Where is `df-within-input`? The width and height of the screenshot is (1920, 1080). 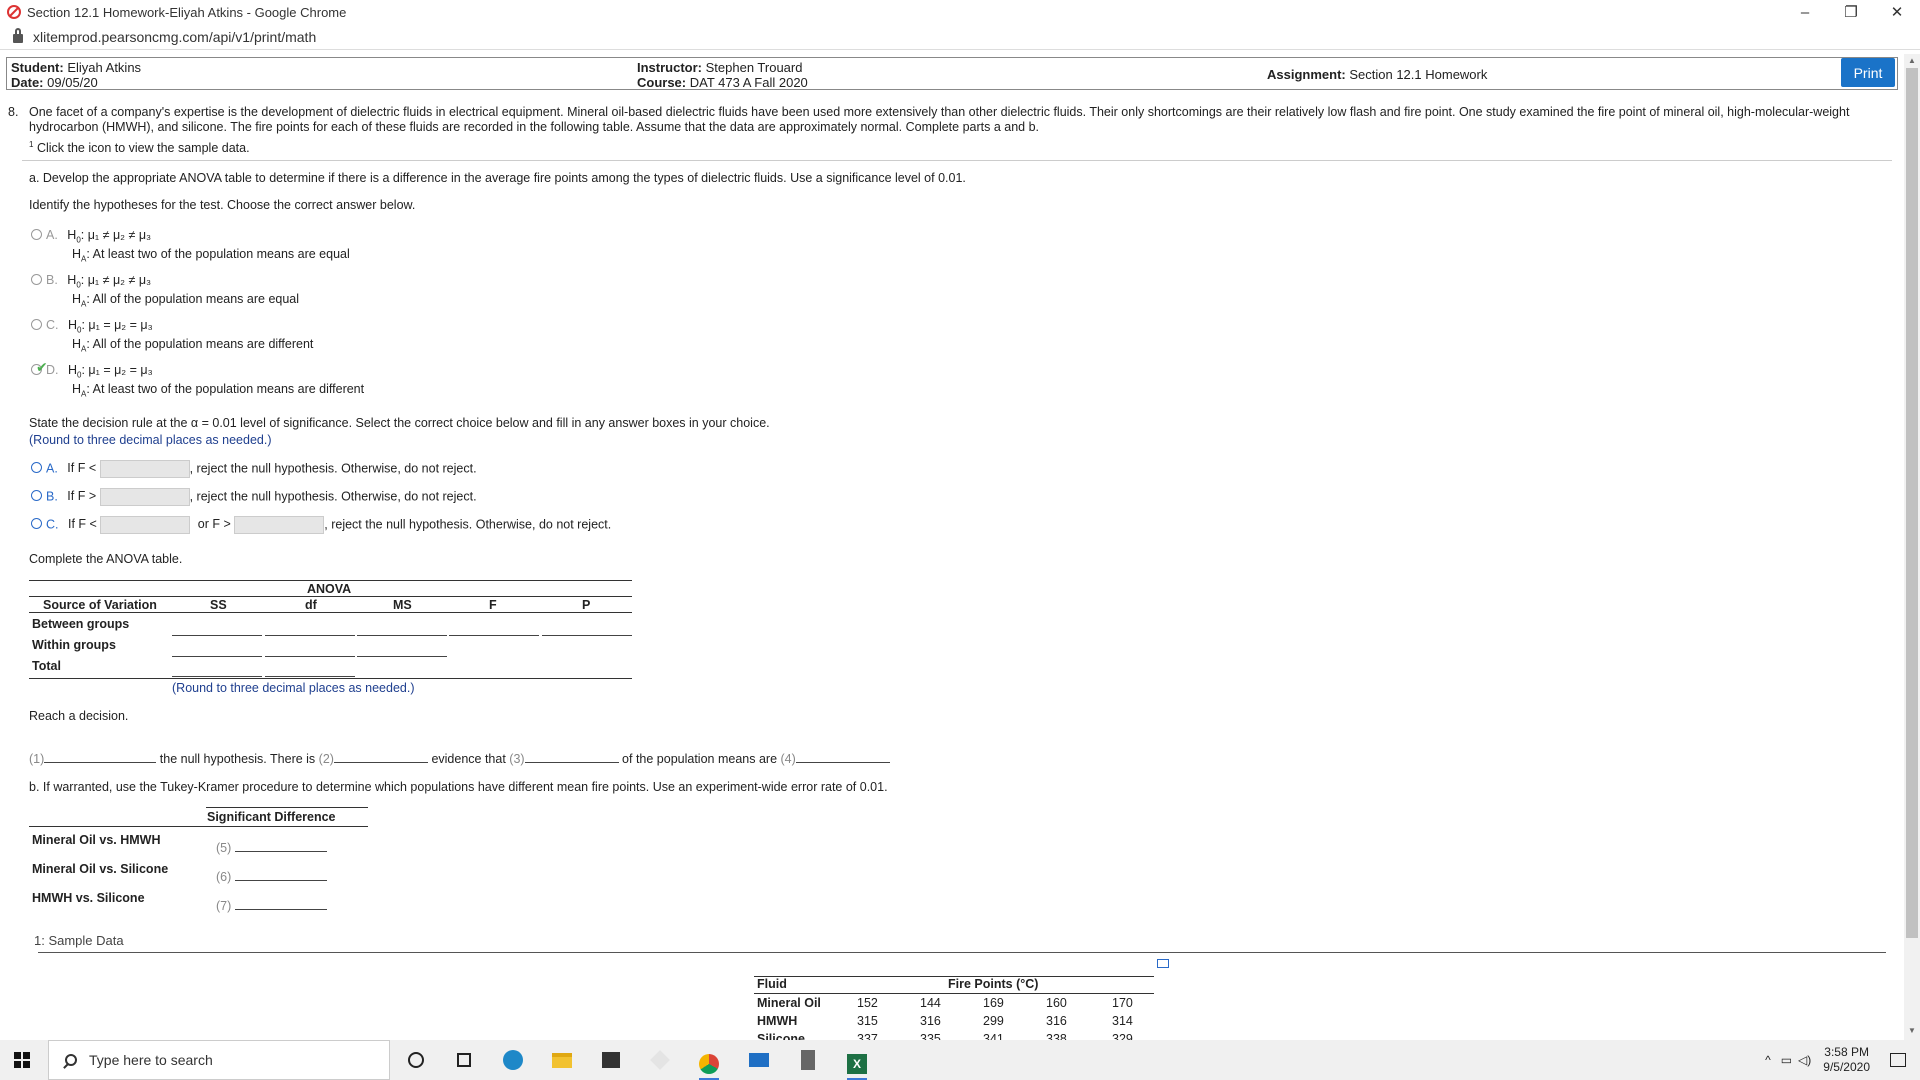 df-within-input is located at coordinates (310, 656).